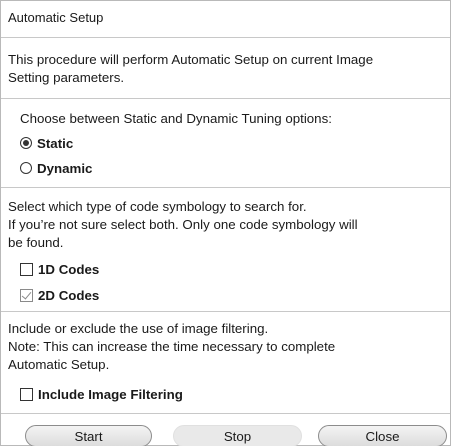 This screenshot has height=446, width=451. Describe the element at coordinates (225, 98) in the screenshot. I see `intro-separator` at that location.